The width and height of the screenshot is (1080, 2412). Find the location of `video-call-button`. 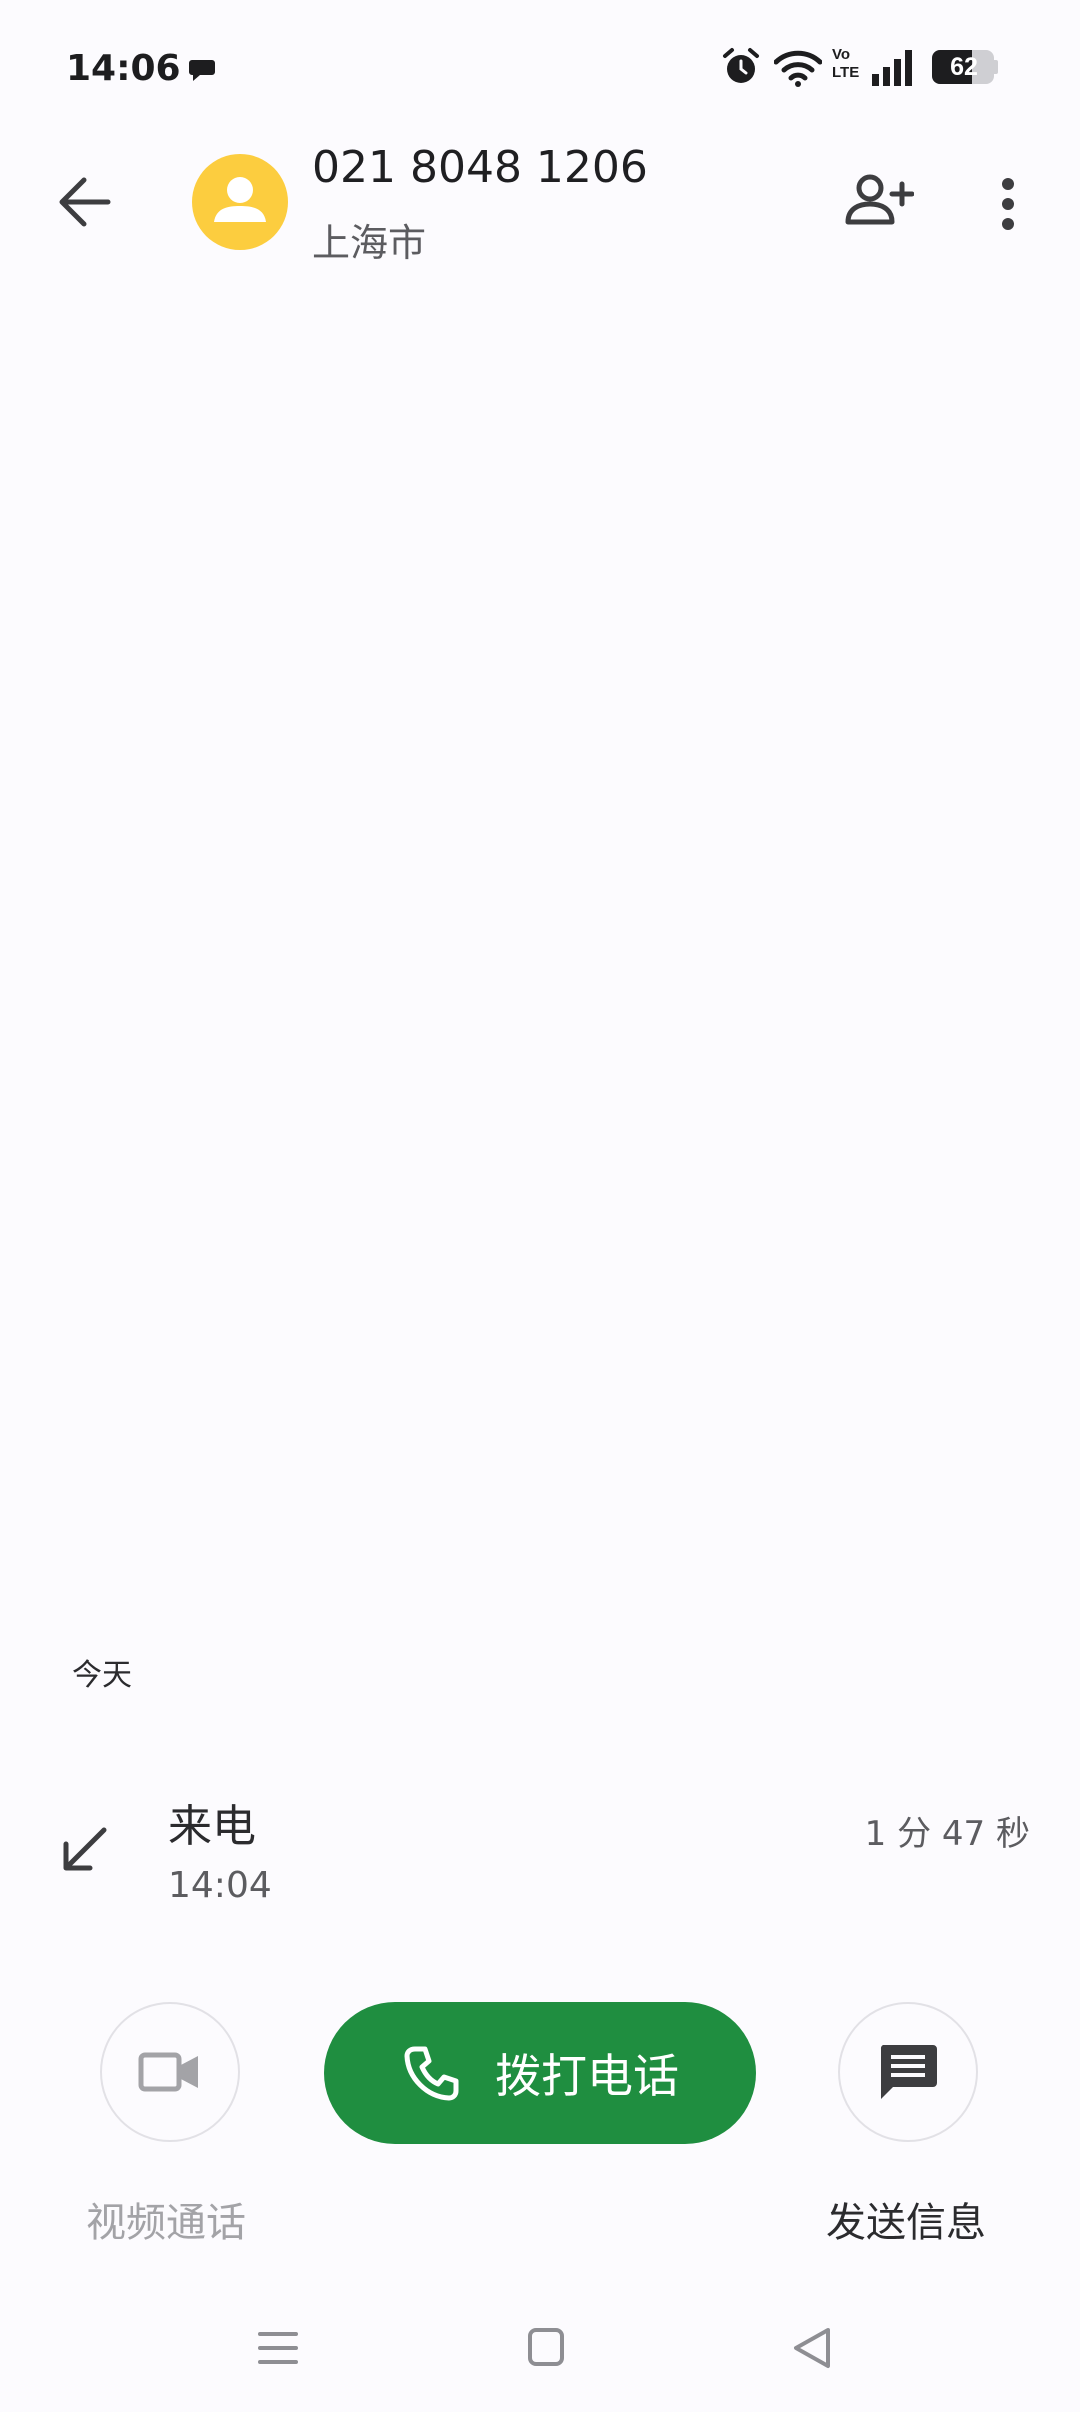

video-call-button is located at coordinates (170, 2072).